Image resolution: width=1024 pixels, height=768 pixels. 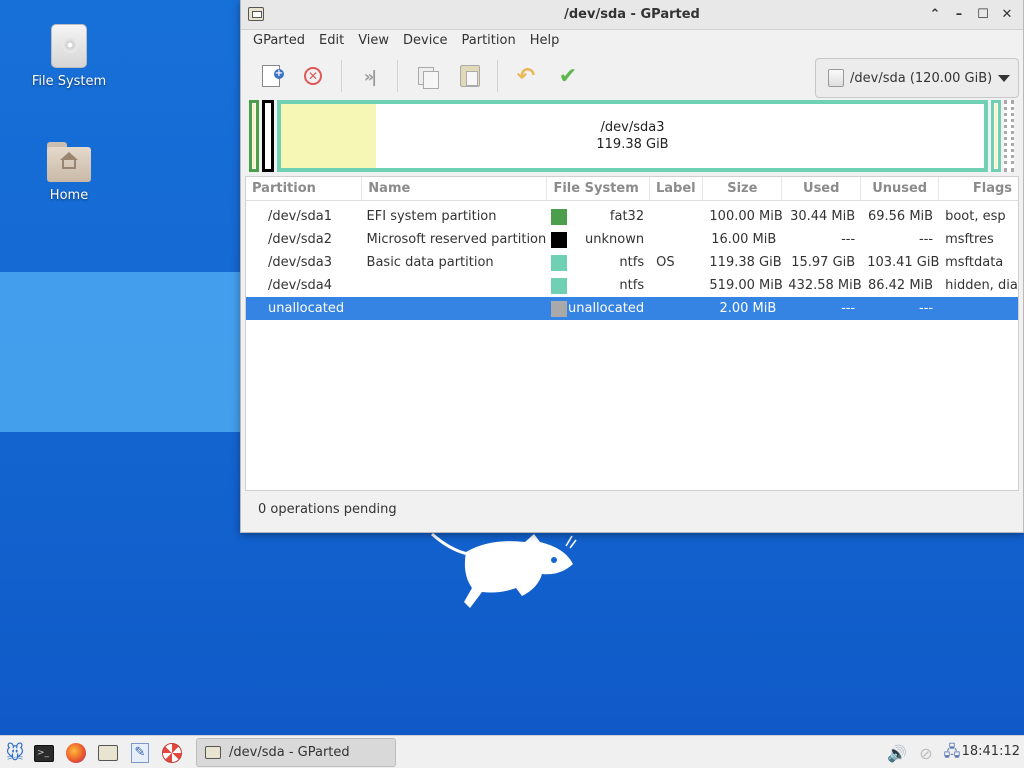 What do you see at coordinates (632, 127) in the screenshot?
I see `diskmap-selected-label: /dev/sda3` at bounding box center [632, 127].